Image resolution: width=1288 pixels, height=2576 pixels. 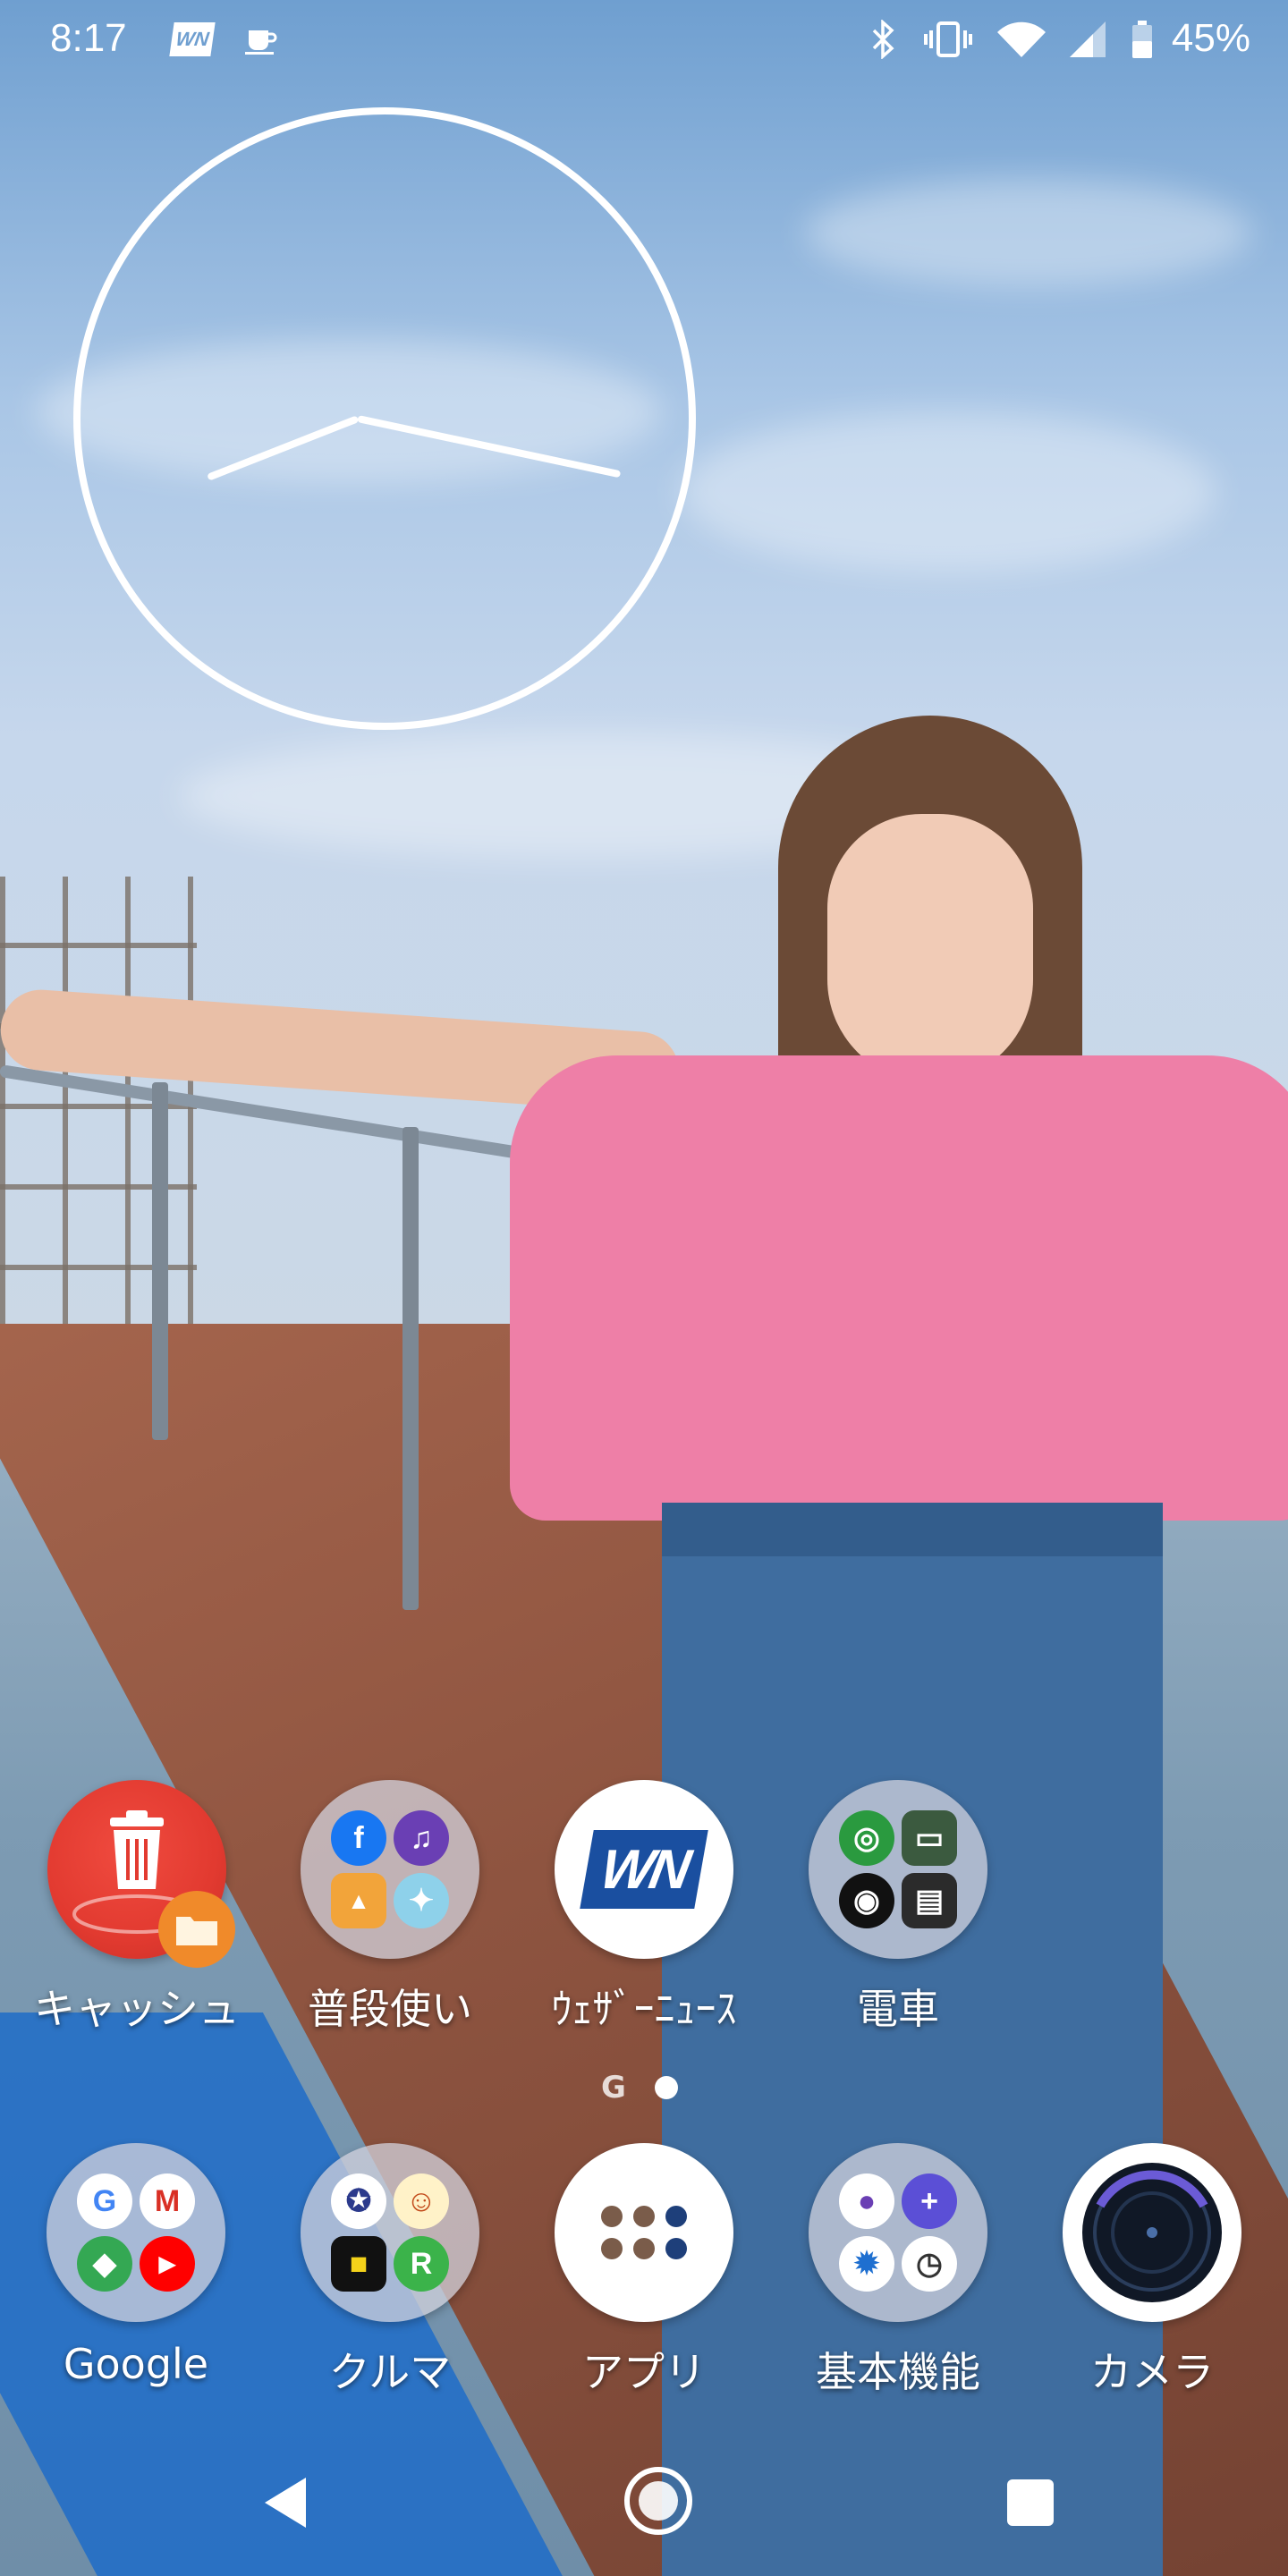 What do you see at coordinates (1142, 39) in the screenshot?
I see `battery-icon` at bounding box center [1142, 39].